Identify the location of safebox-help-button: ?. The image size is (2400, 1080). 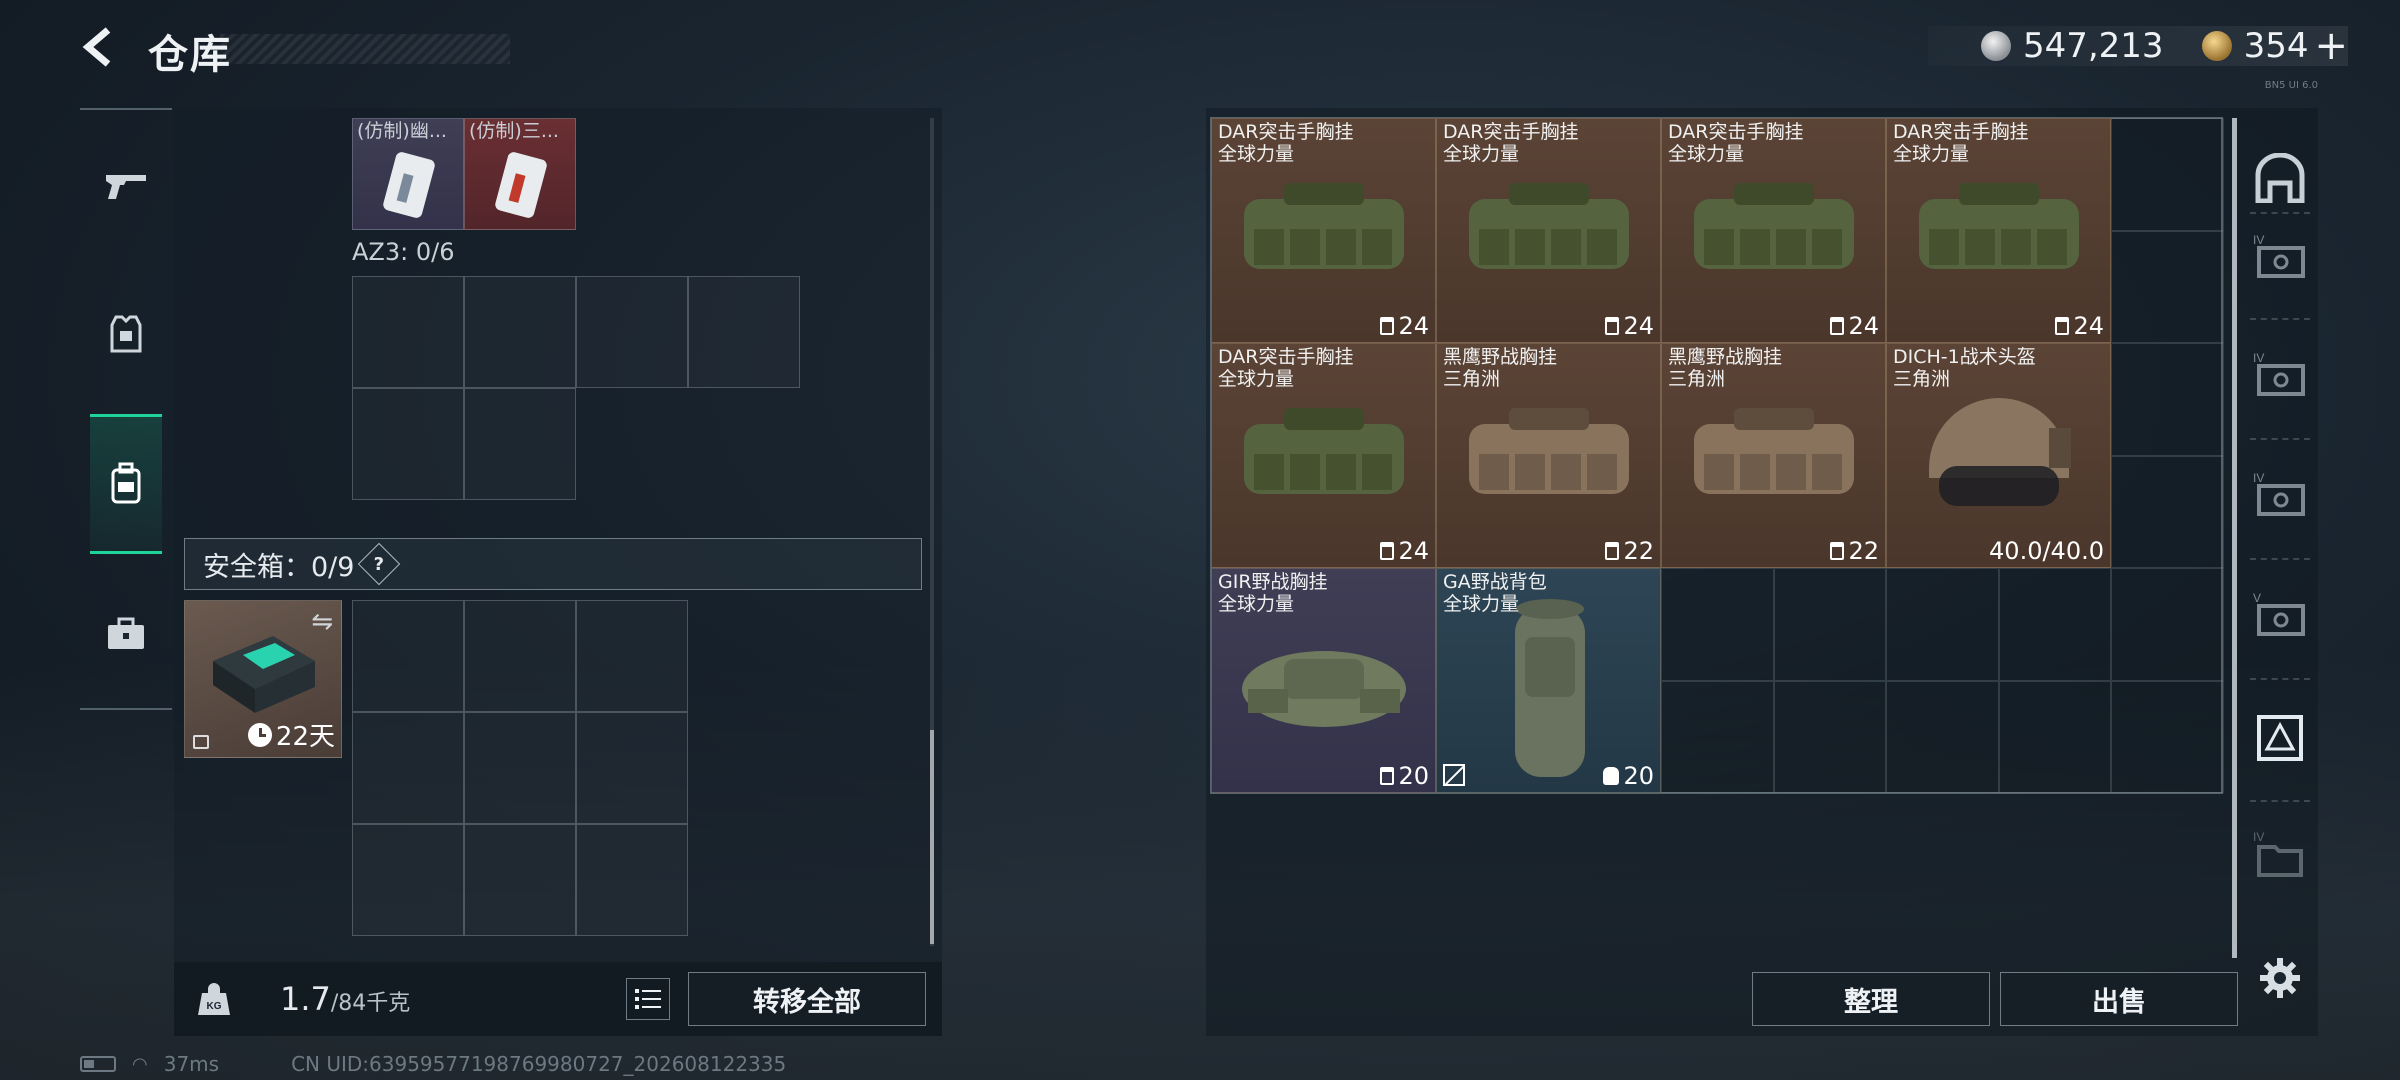
(379, 564).